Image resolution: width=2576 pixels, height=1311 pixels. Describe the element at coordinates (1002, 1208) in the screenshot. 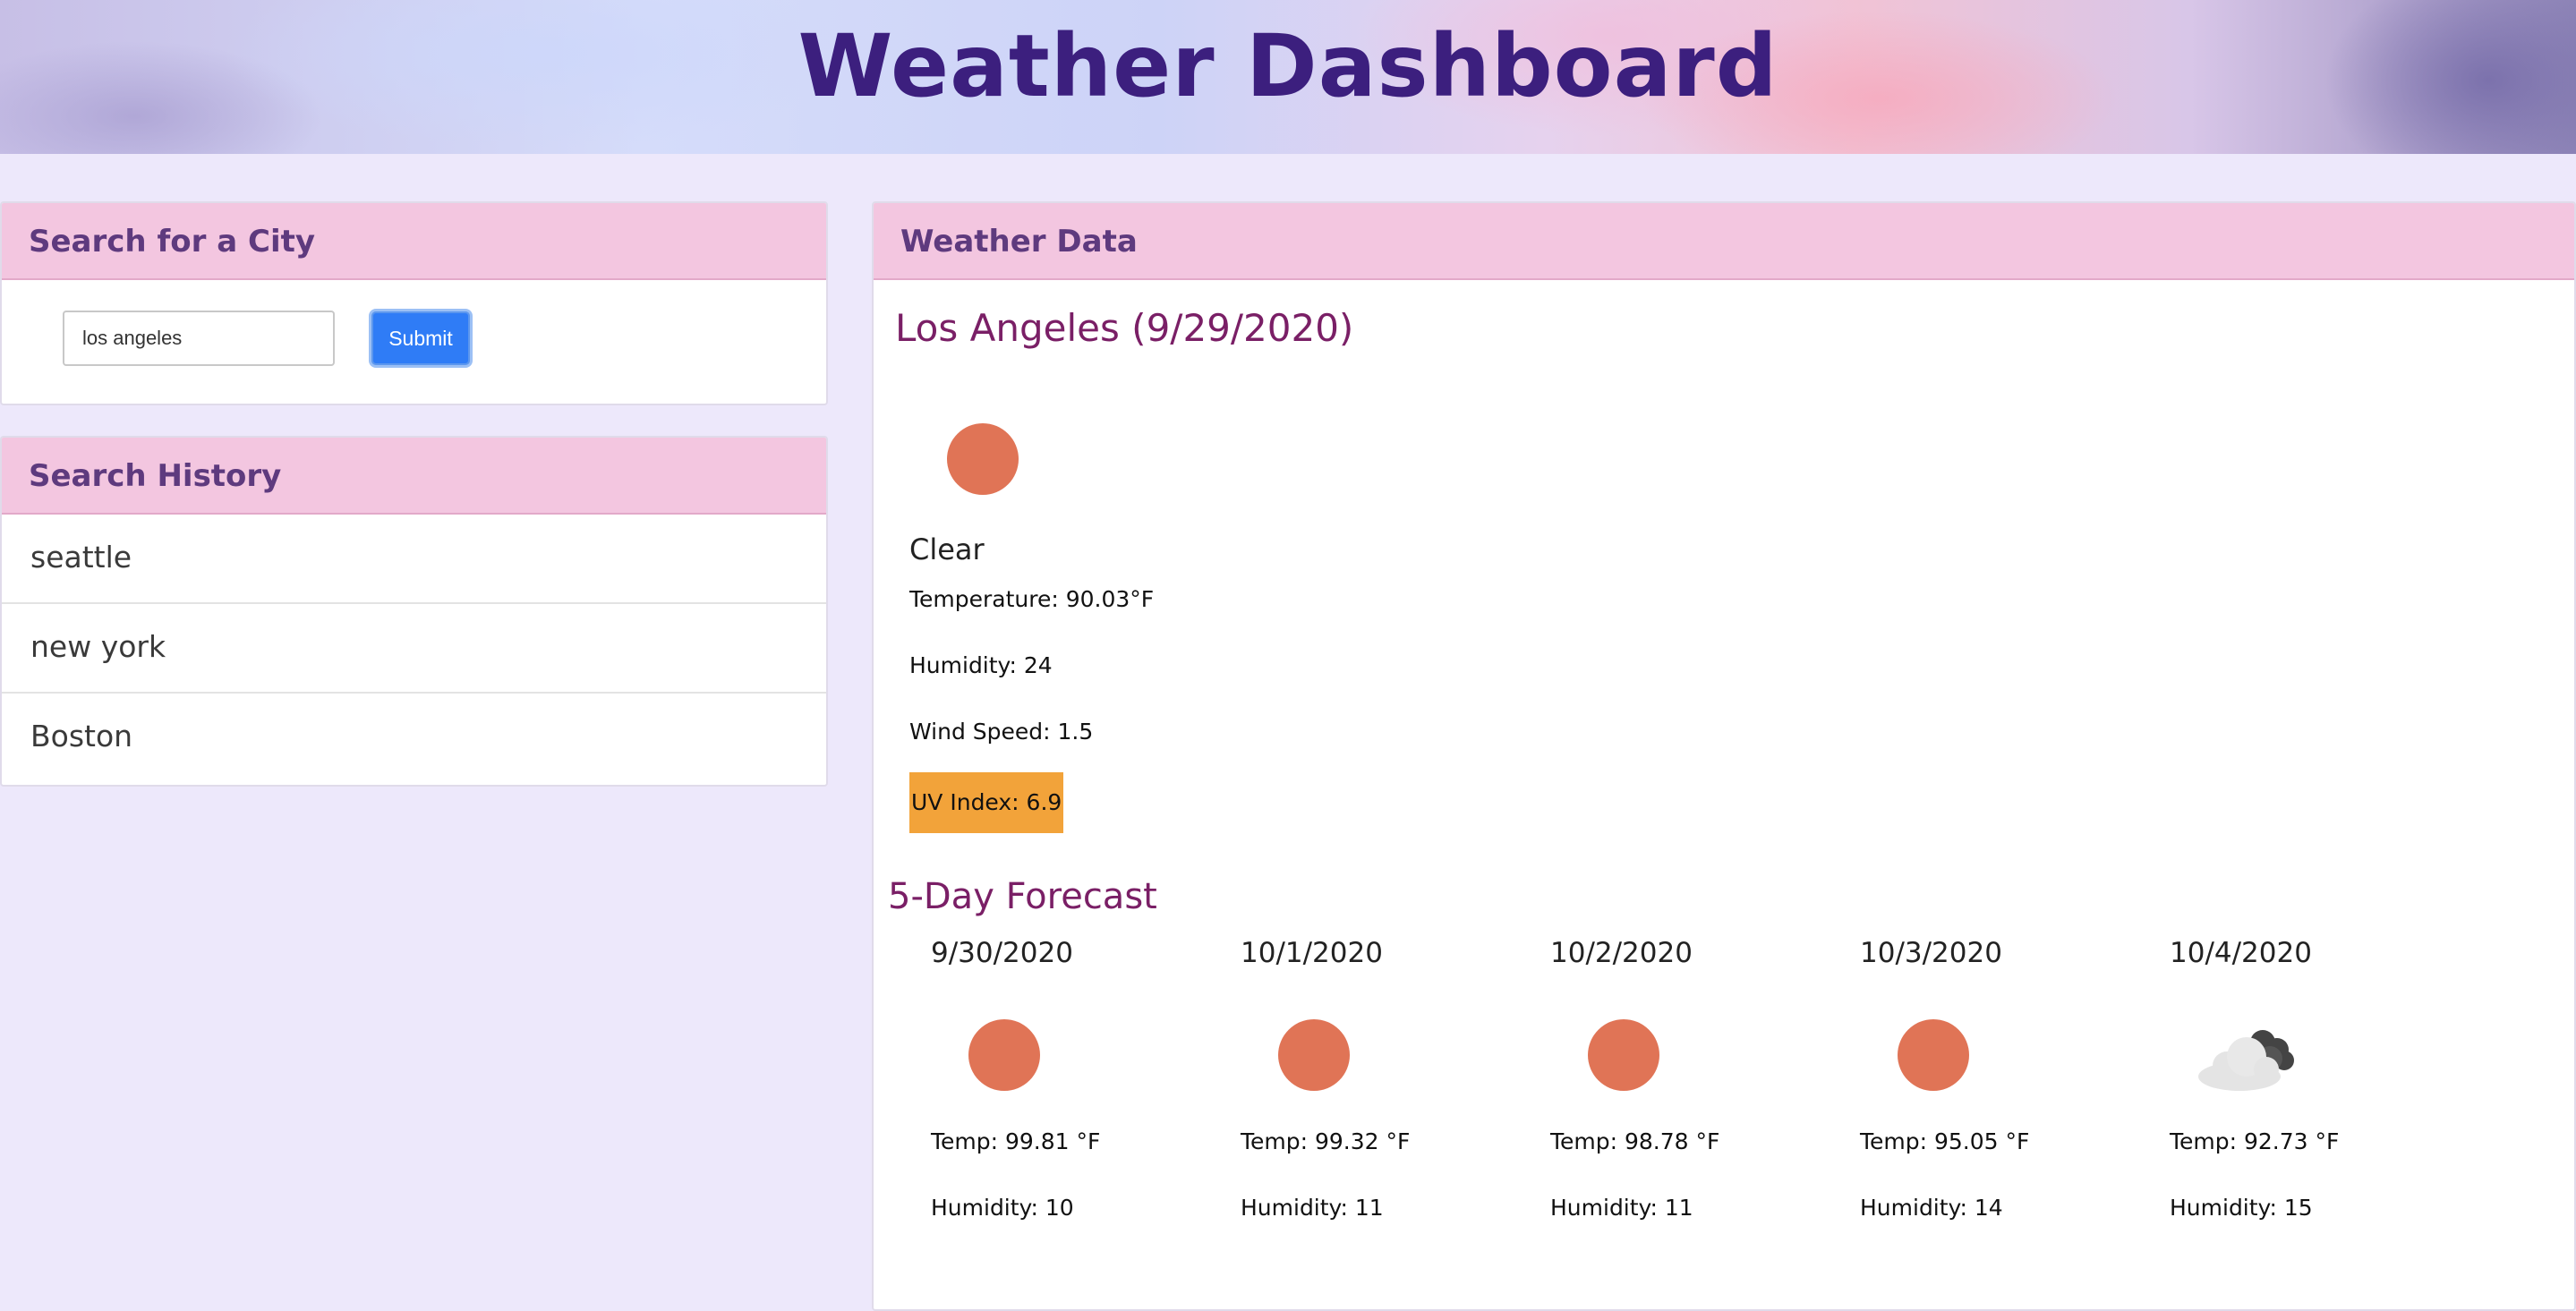

I see `forecast-humidity: Humidity: 10` at that location.